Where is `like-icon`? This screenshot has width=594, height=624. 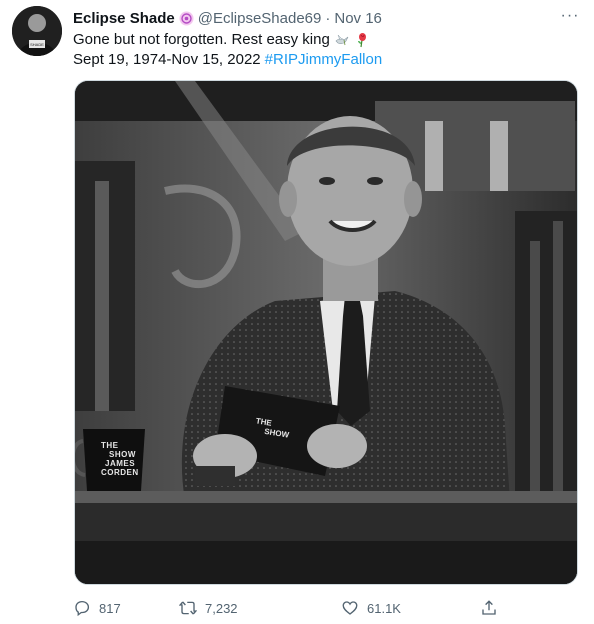 like-icon is located at coordinates (350, 608).